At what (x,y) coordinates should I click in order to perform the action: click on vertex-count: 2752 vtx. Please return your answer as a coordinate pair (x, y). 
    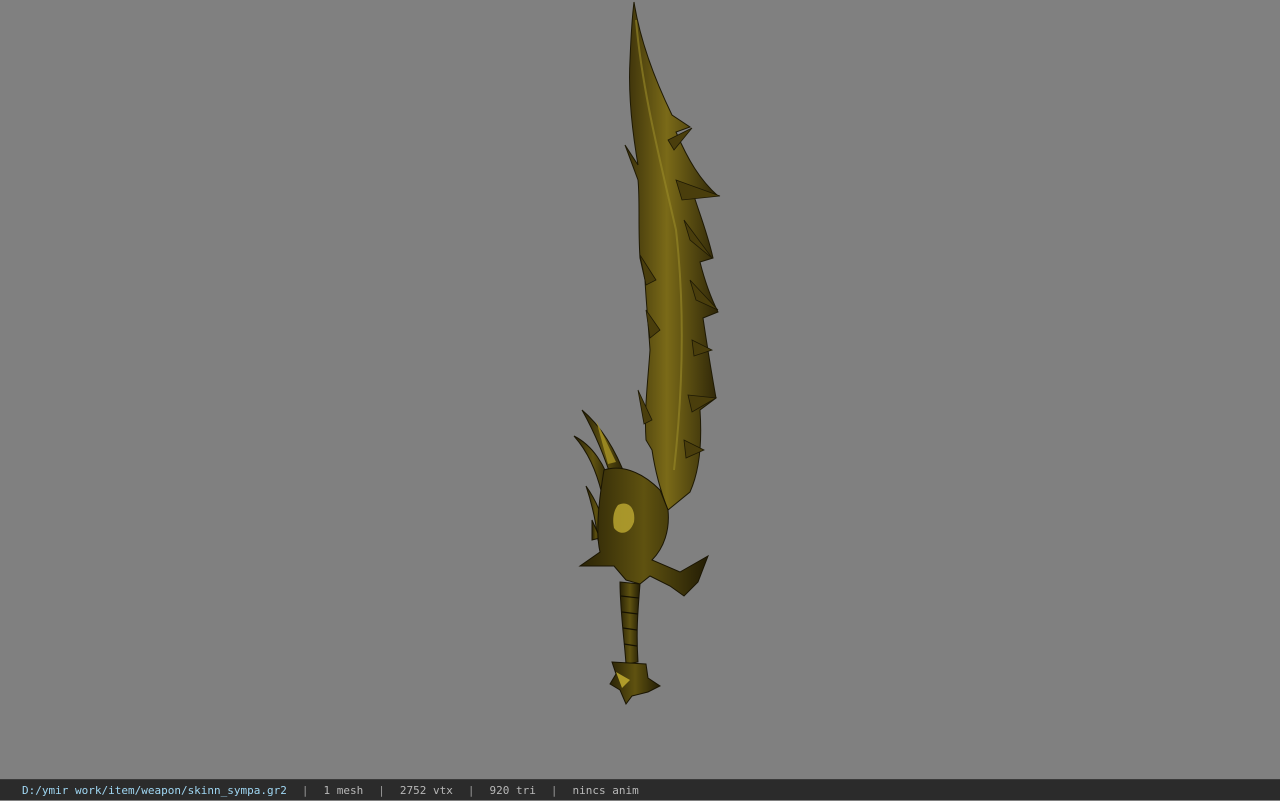
    Looking at the image, I should click on (426, 790).